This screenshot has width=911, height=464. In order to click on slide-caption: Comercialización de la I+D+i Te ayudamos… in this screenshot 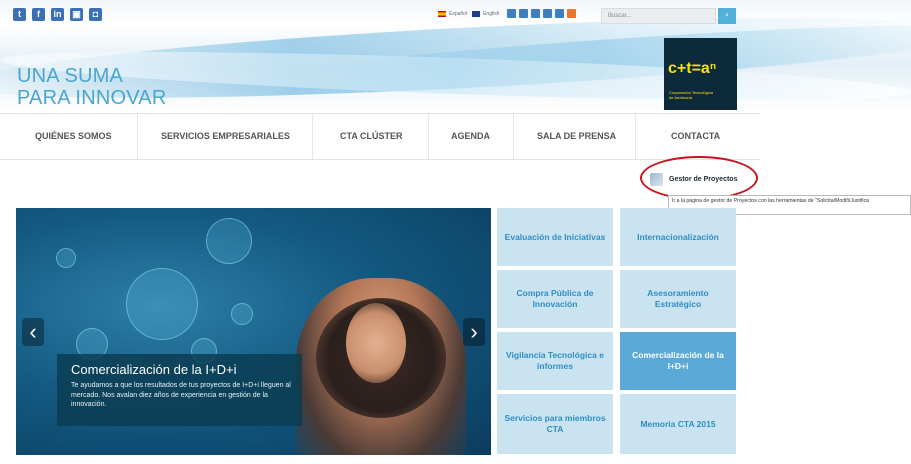, I will do `click(179, 390)`.